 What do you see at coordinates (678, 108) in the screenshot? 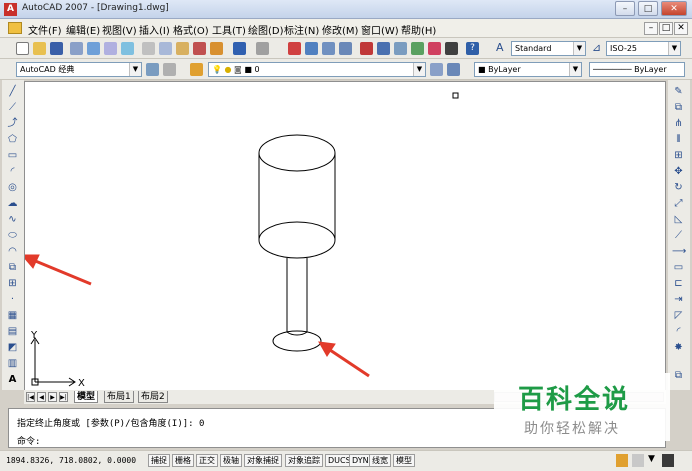
I see `copy-object-icon: ⧉` at bounding box center [678, 108].